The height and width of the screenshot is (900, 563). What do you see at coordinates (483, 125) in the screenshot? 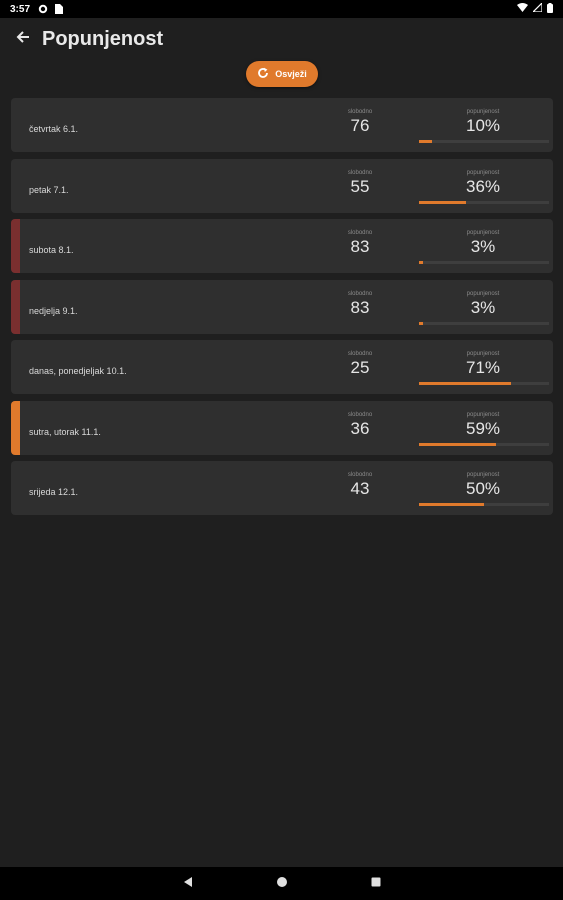
I see `occupancy-value: 10%` at bounding box center [483, 125].